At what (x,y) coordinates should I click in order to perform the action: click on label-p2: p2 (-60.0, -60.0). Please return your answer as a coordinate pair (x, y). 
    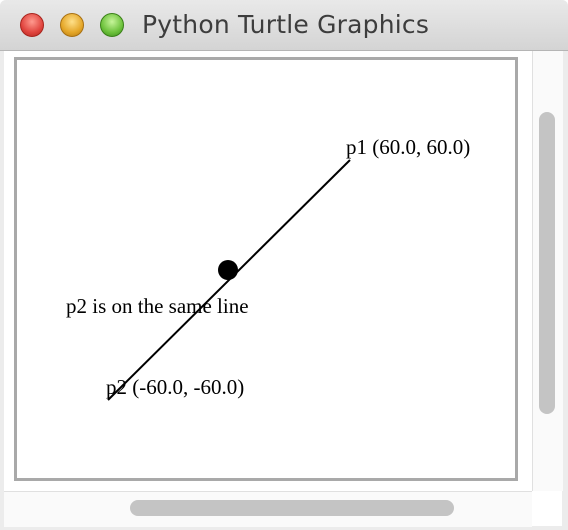
    Looking at the image, I should click on (175, 387).